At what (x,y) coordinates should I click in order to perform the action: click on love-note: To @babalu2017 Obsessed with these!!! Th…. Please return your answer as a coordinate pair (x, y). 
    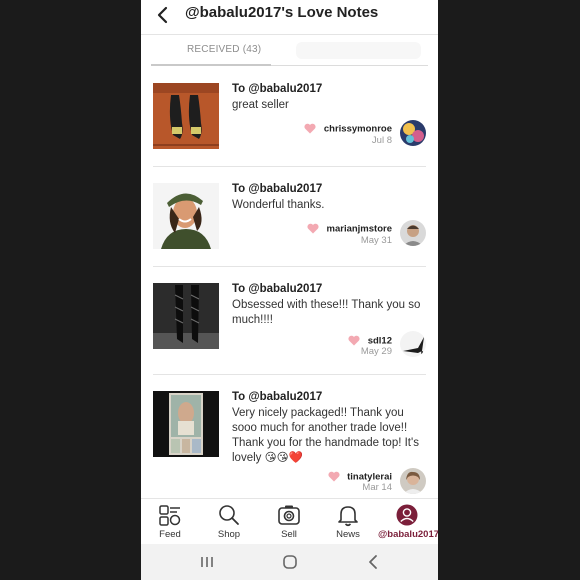
    Looking at the image, I should click on (289, 320).